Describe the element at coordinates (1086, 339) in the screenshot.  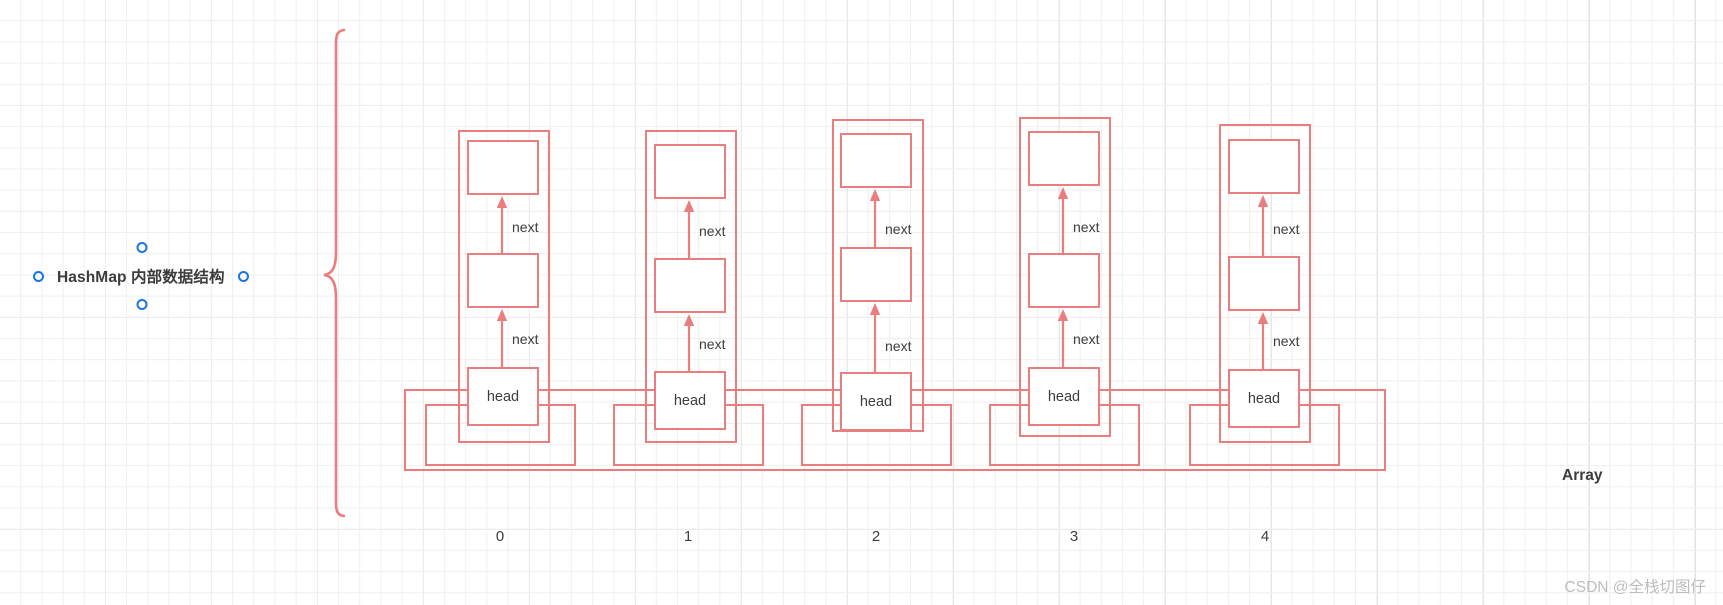
I see `next-label-3-lower: next` at that location.